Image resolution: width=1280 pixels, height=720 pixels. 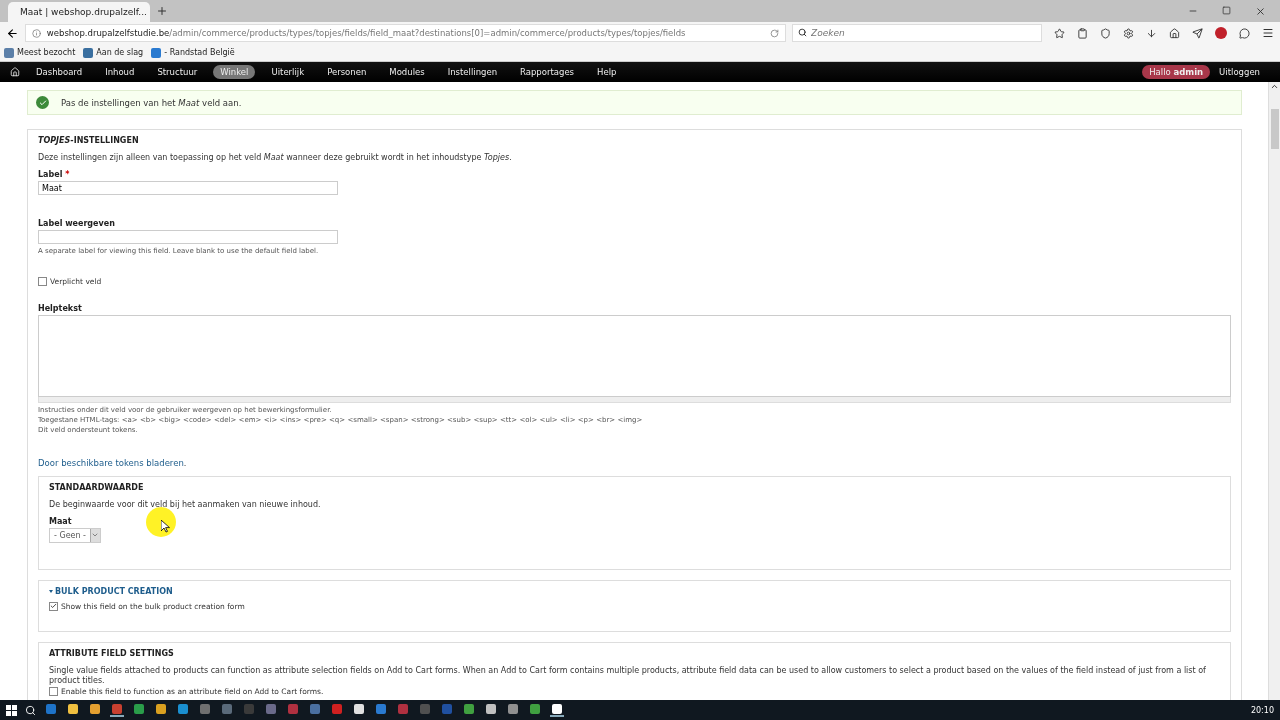 What do you see at coordinates (1244, 33) in the screenshot?
I see `chat-icon` at bounding box center [1244, 33].